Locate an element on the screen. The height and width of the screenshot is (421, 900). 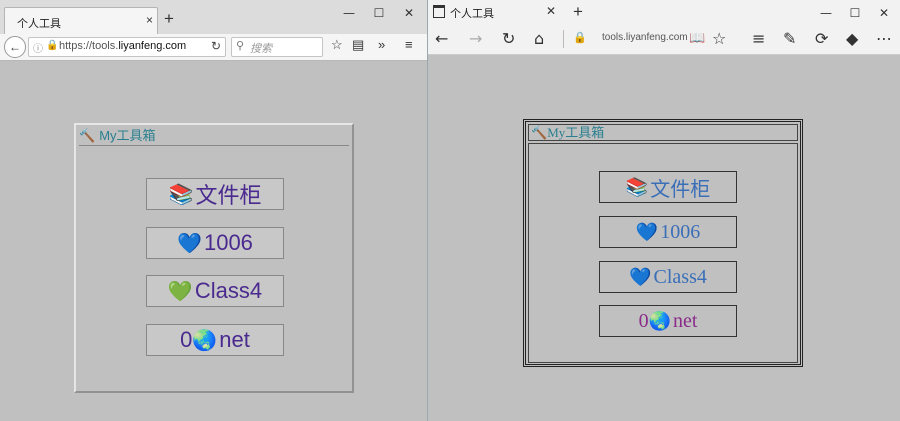
back-button: ← is located at coordinates (15, 47).